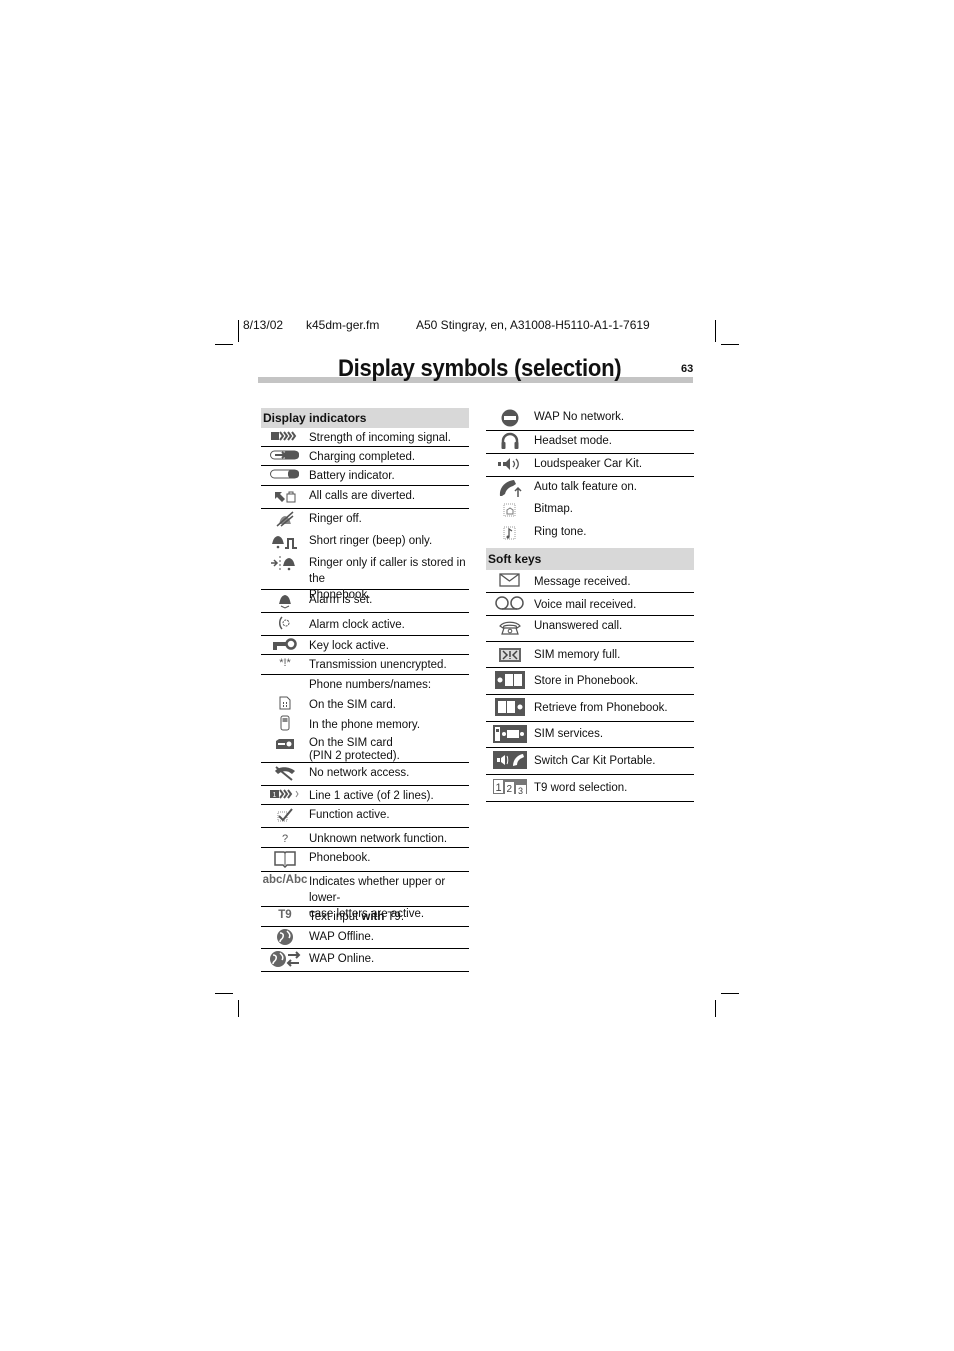 This screenshot has height=1351, width=954. I want to click on row-text: Switch Car Kit Portable., so click(595, 761).